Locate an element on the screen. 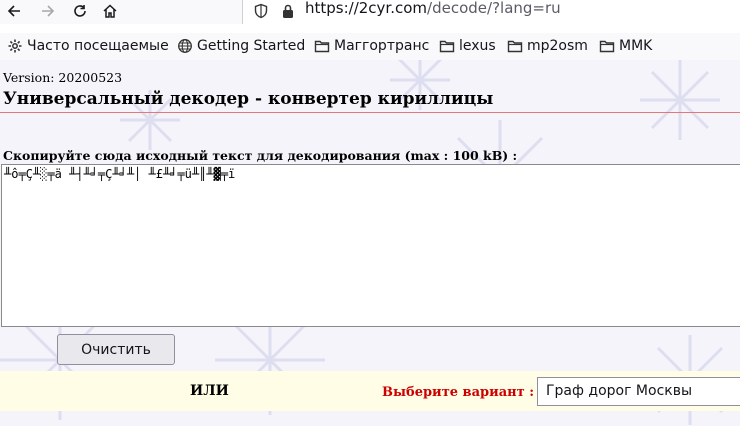  bookmark-folder-mp2osm: mp2osm is located at coordinates (547, 46).